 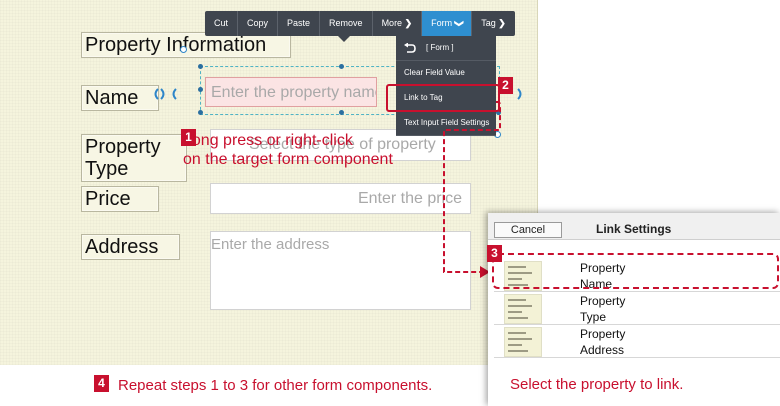 What do you see at coordinates (183, 49) in the screenshot?
I see `anchor-handle` at bounding box center [183, 49].